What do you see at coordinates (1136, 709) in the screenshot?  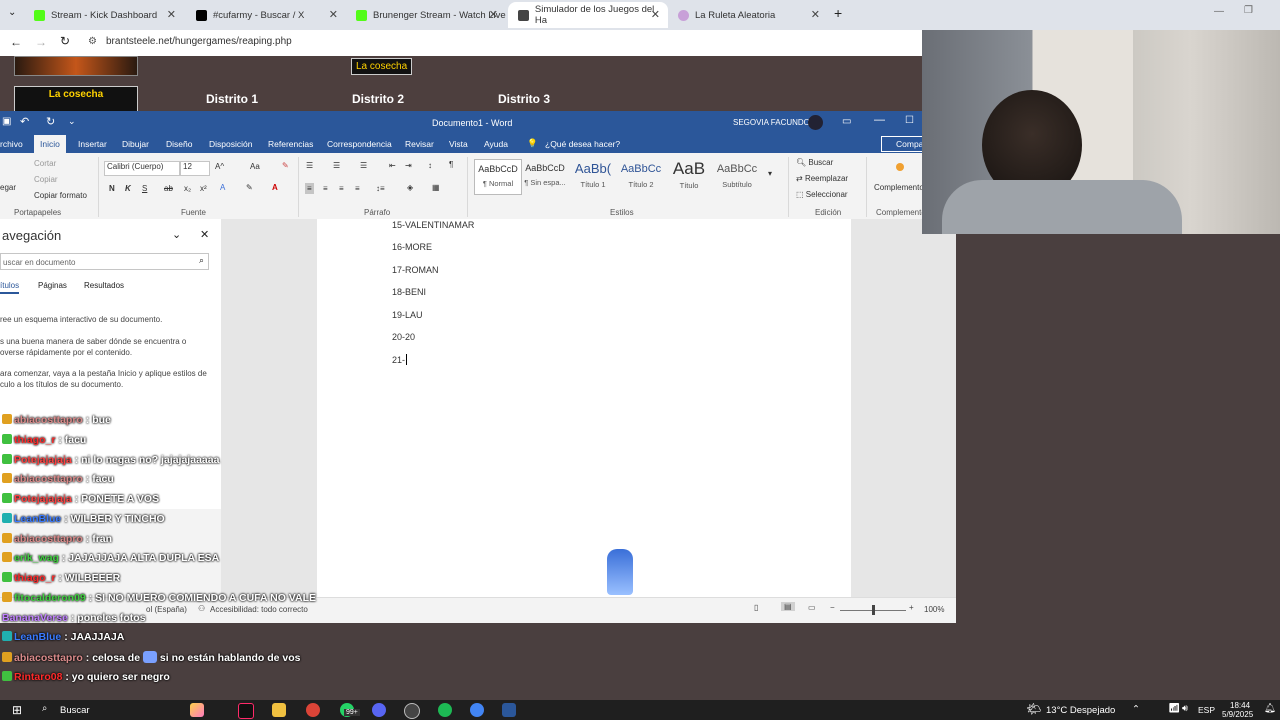 I see `tray-chevron-icon: ⌃` at bounding box center [1136, 709].